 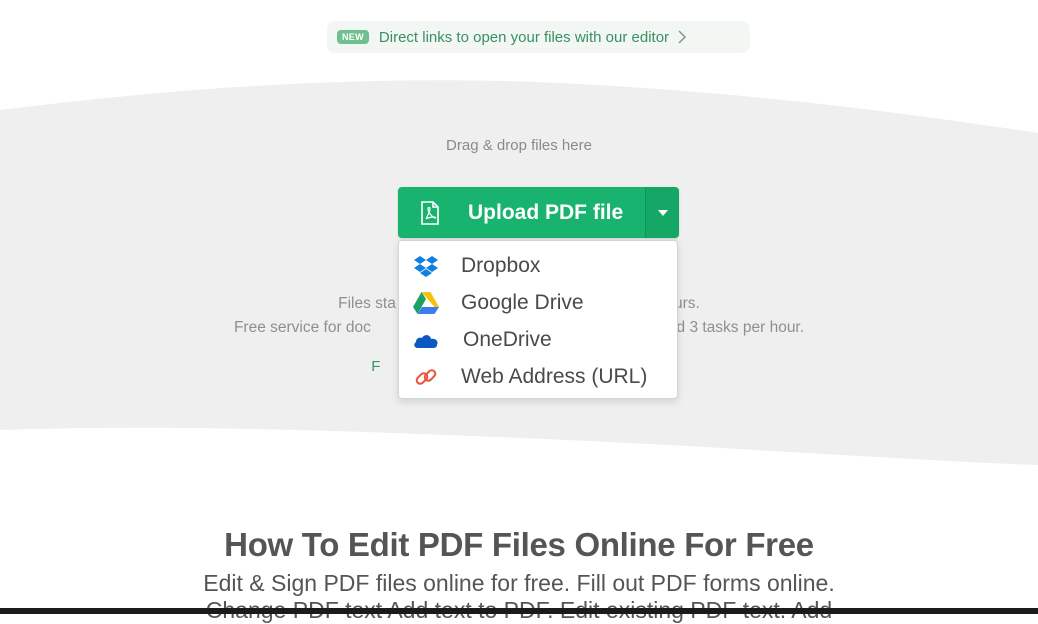 I want to click on menu-item-label: OneDrive, so click(x=507, y=339).